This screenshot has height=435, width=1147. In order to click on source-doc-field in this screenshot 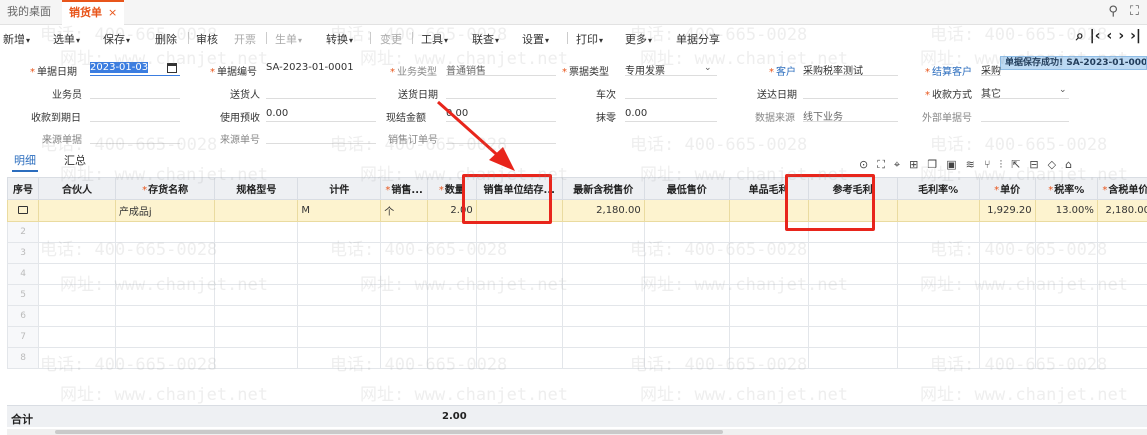, I will do `click(135, 137)`.